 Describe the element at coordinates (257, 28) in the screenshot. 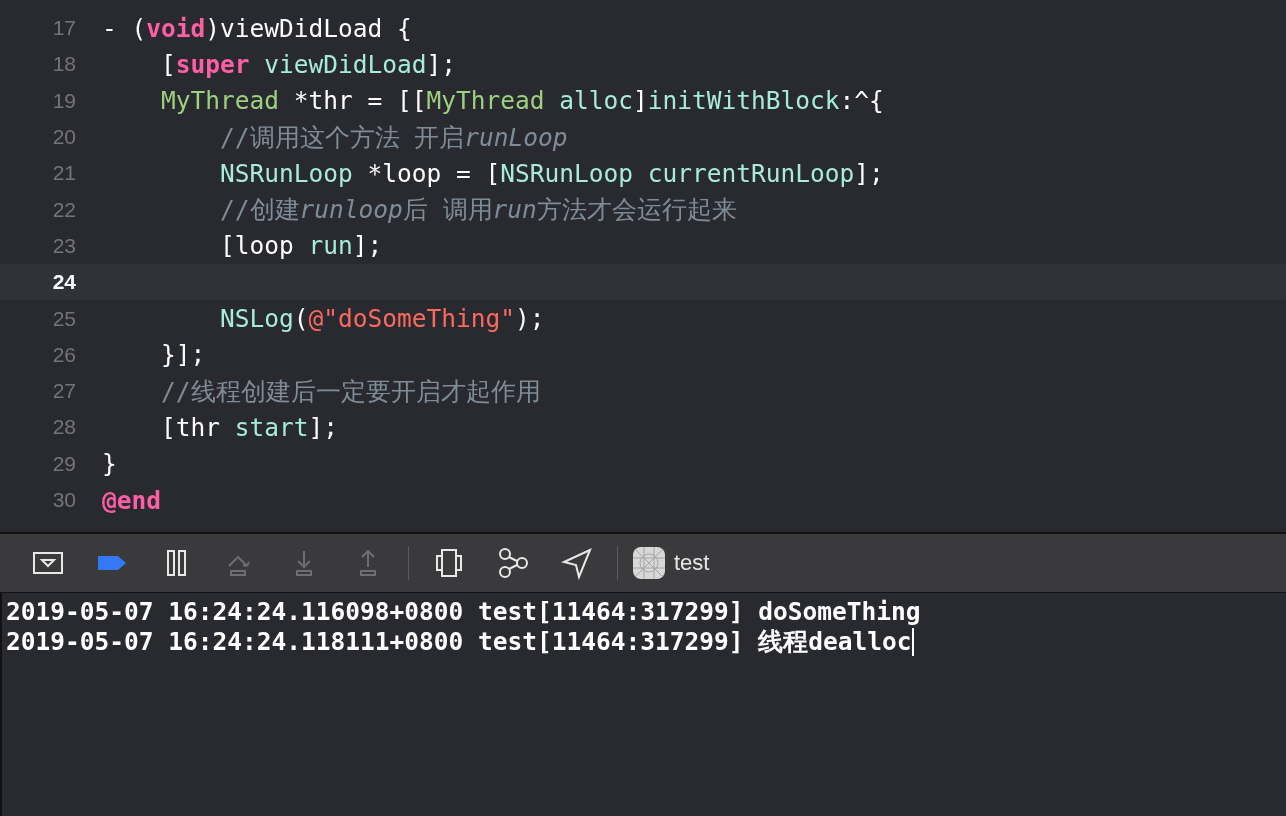

I see `code-line: - (void)viewDidLoad {` at that location.